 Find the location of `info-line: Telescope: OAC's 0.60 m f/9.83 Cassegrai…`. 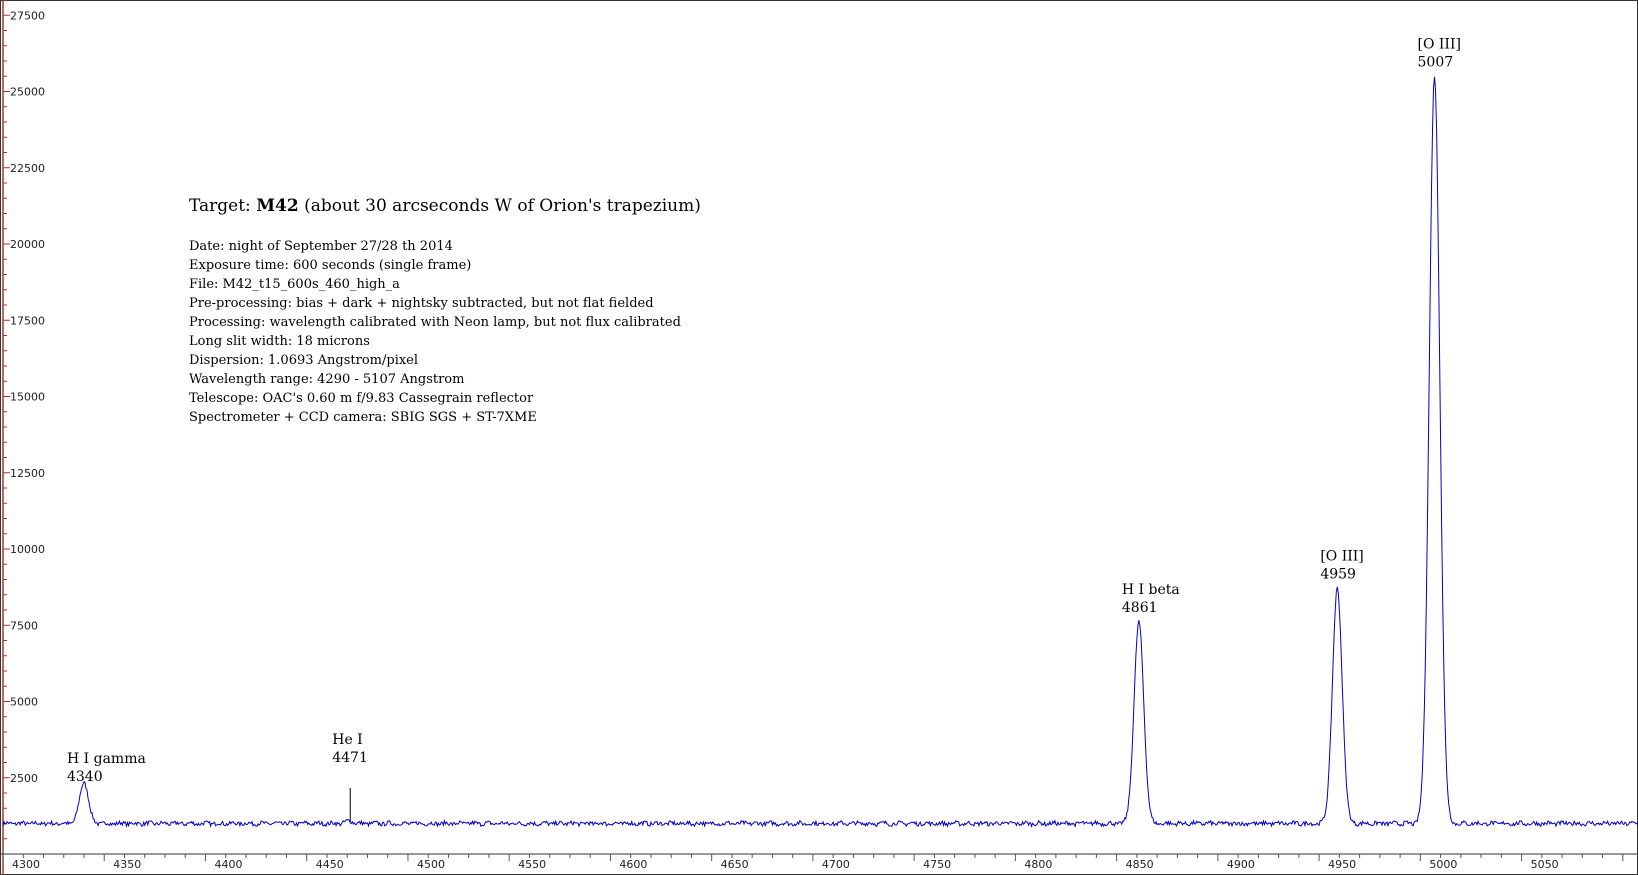

info-line: Telescope: OAC's 0.60 m f/9.83 Cassegrai… is located at coordinates (361, 398).